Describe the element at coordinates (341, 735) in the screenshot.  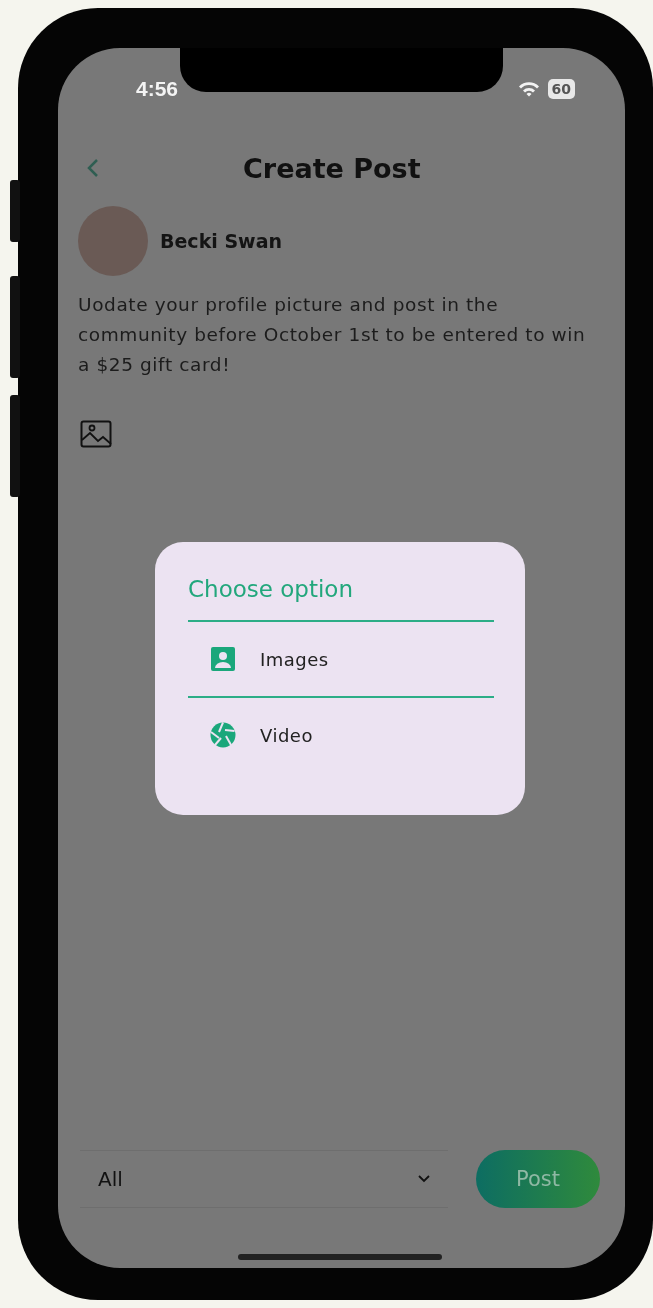
I see `dialog-option: Video` at that location.